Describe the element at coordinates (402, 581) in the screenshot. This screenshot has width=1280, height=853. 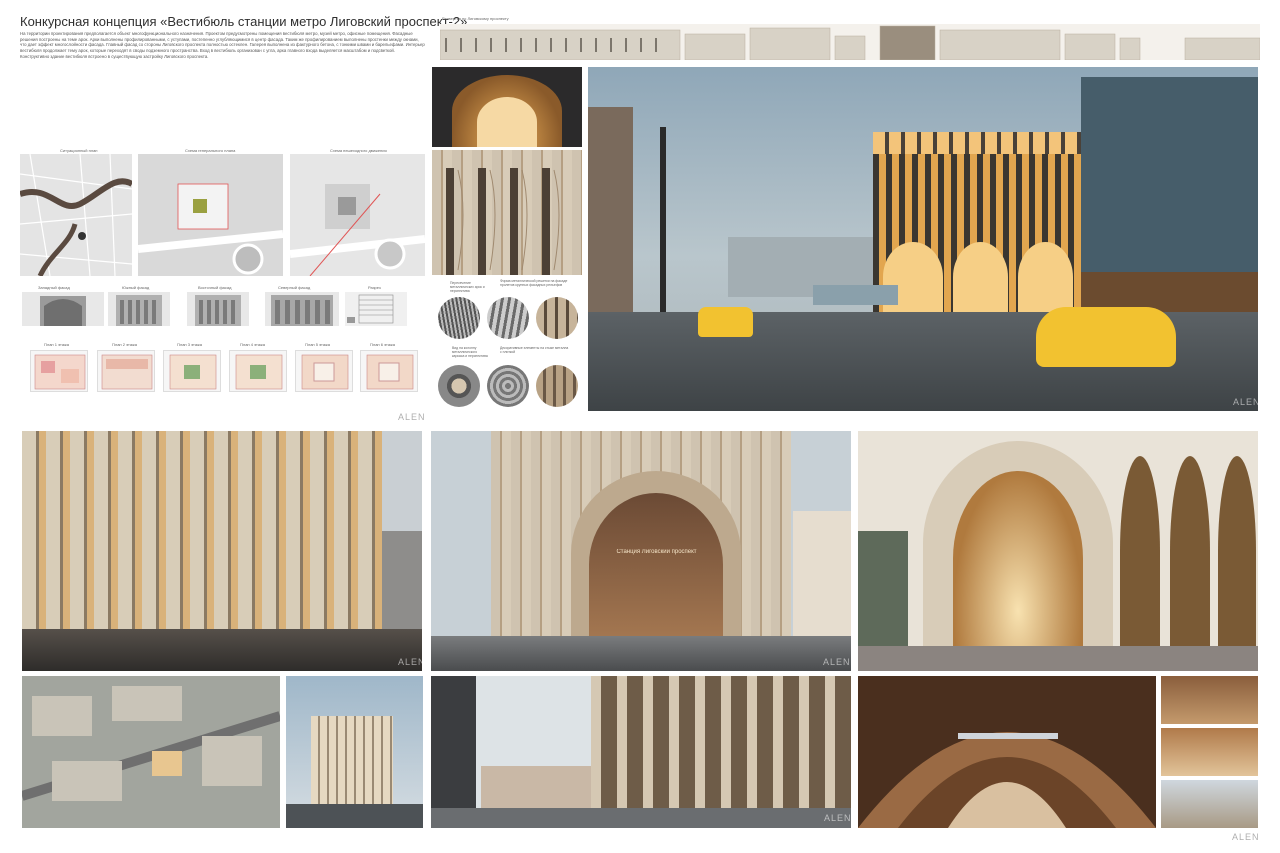
I see `background-building` at that location.